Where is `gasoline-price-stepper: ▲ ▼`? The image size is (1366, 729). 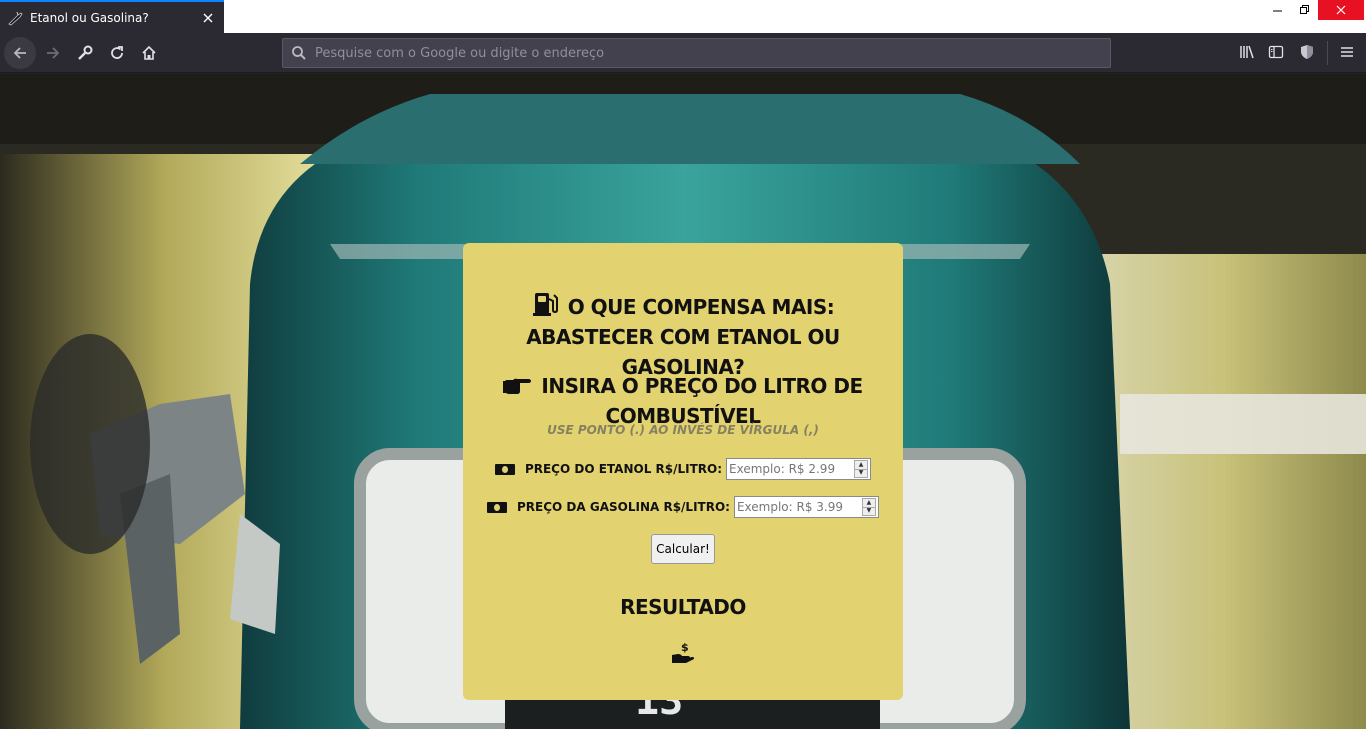 gasoline-price-stepper: ▲ ▼ is located at coordinates (868, 507).